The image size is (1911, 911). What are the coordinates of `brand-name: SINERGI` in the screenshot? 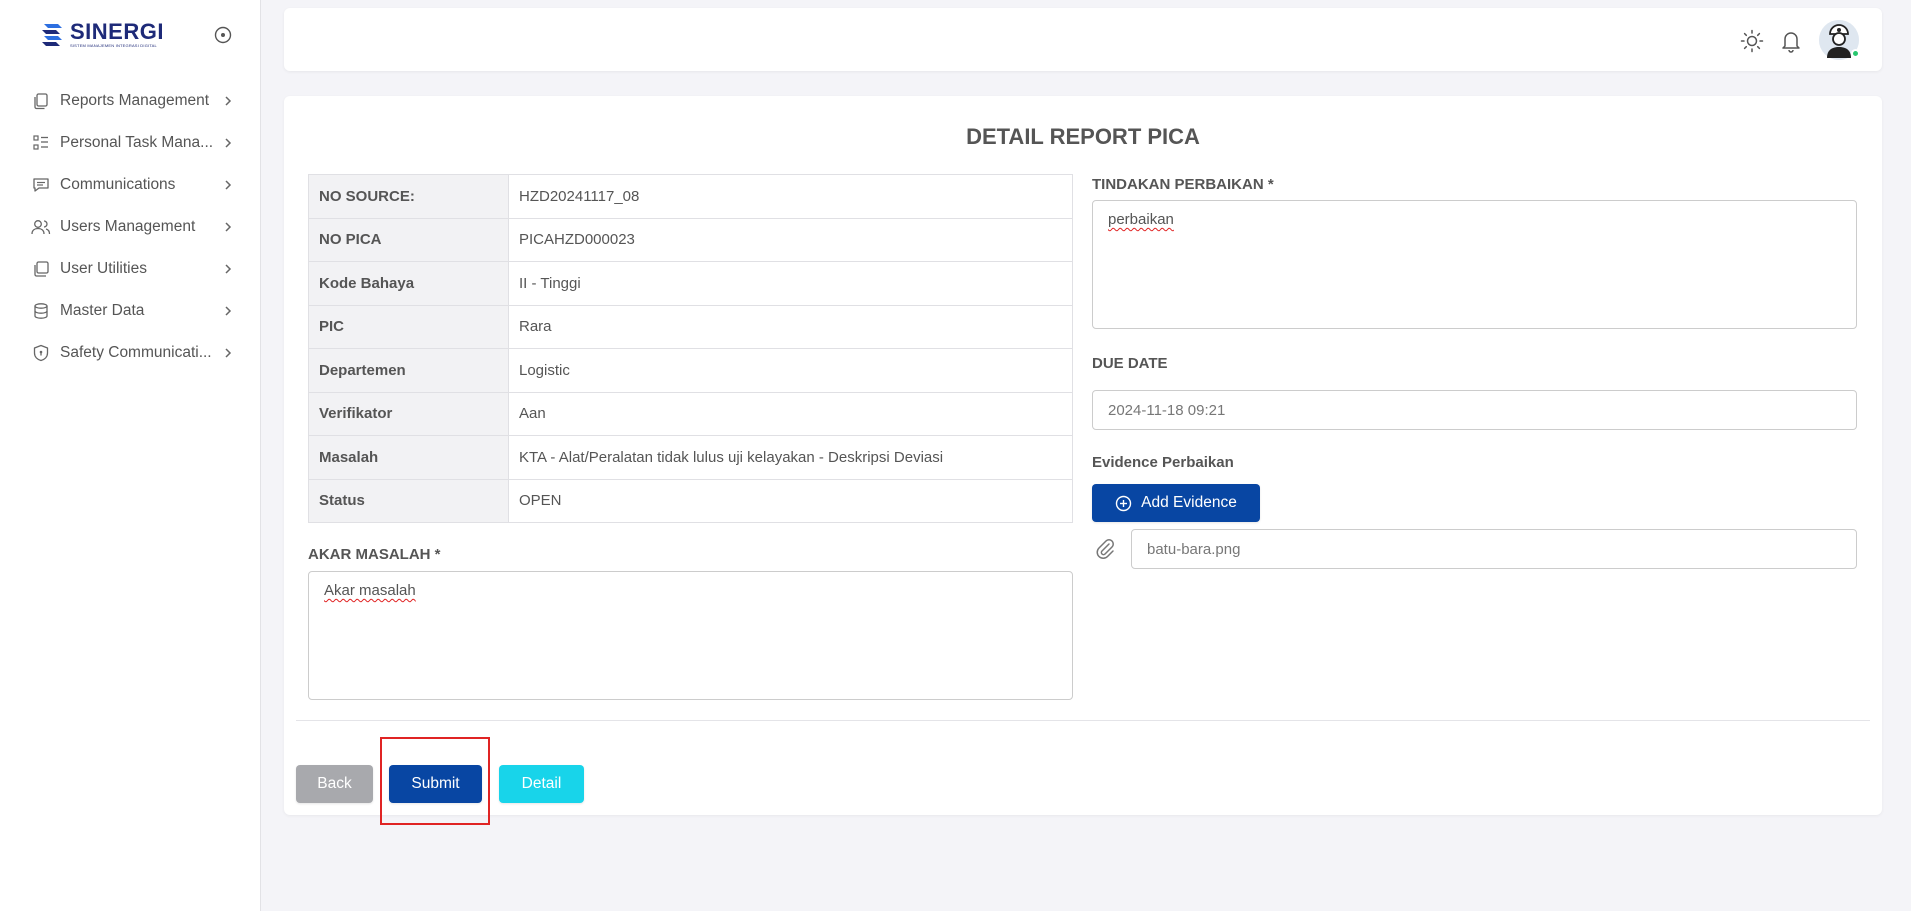 It's located at (117, 31).